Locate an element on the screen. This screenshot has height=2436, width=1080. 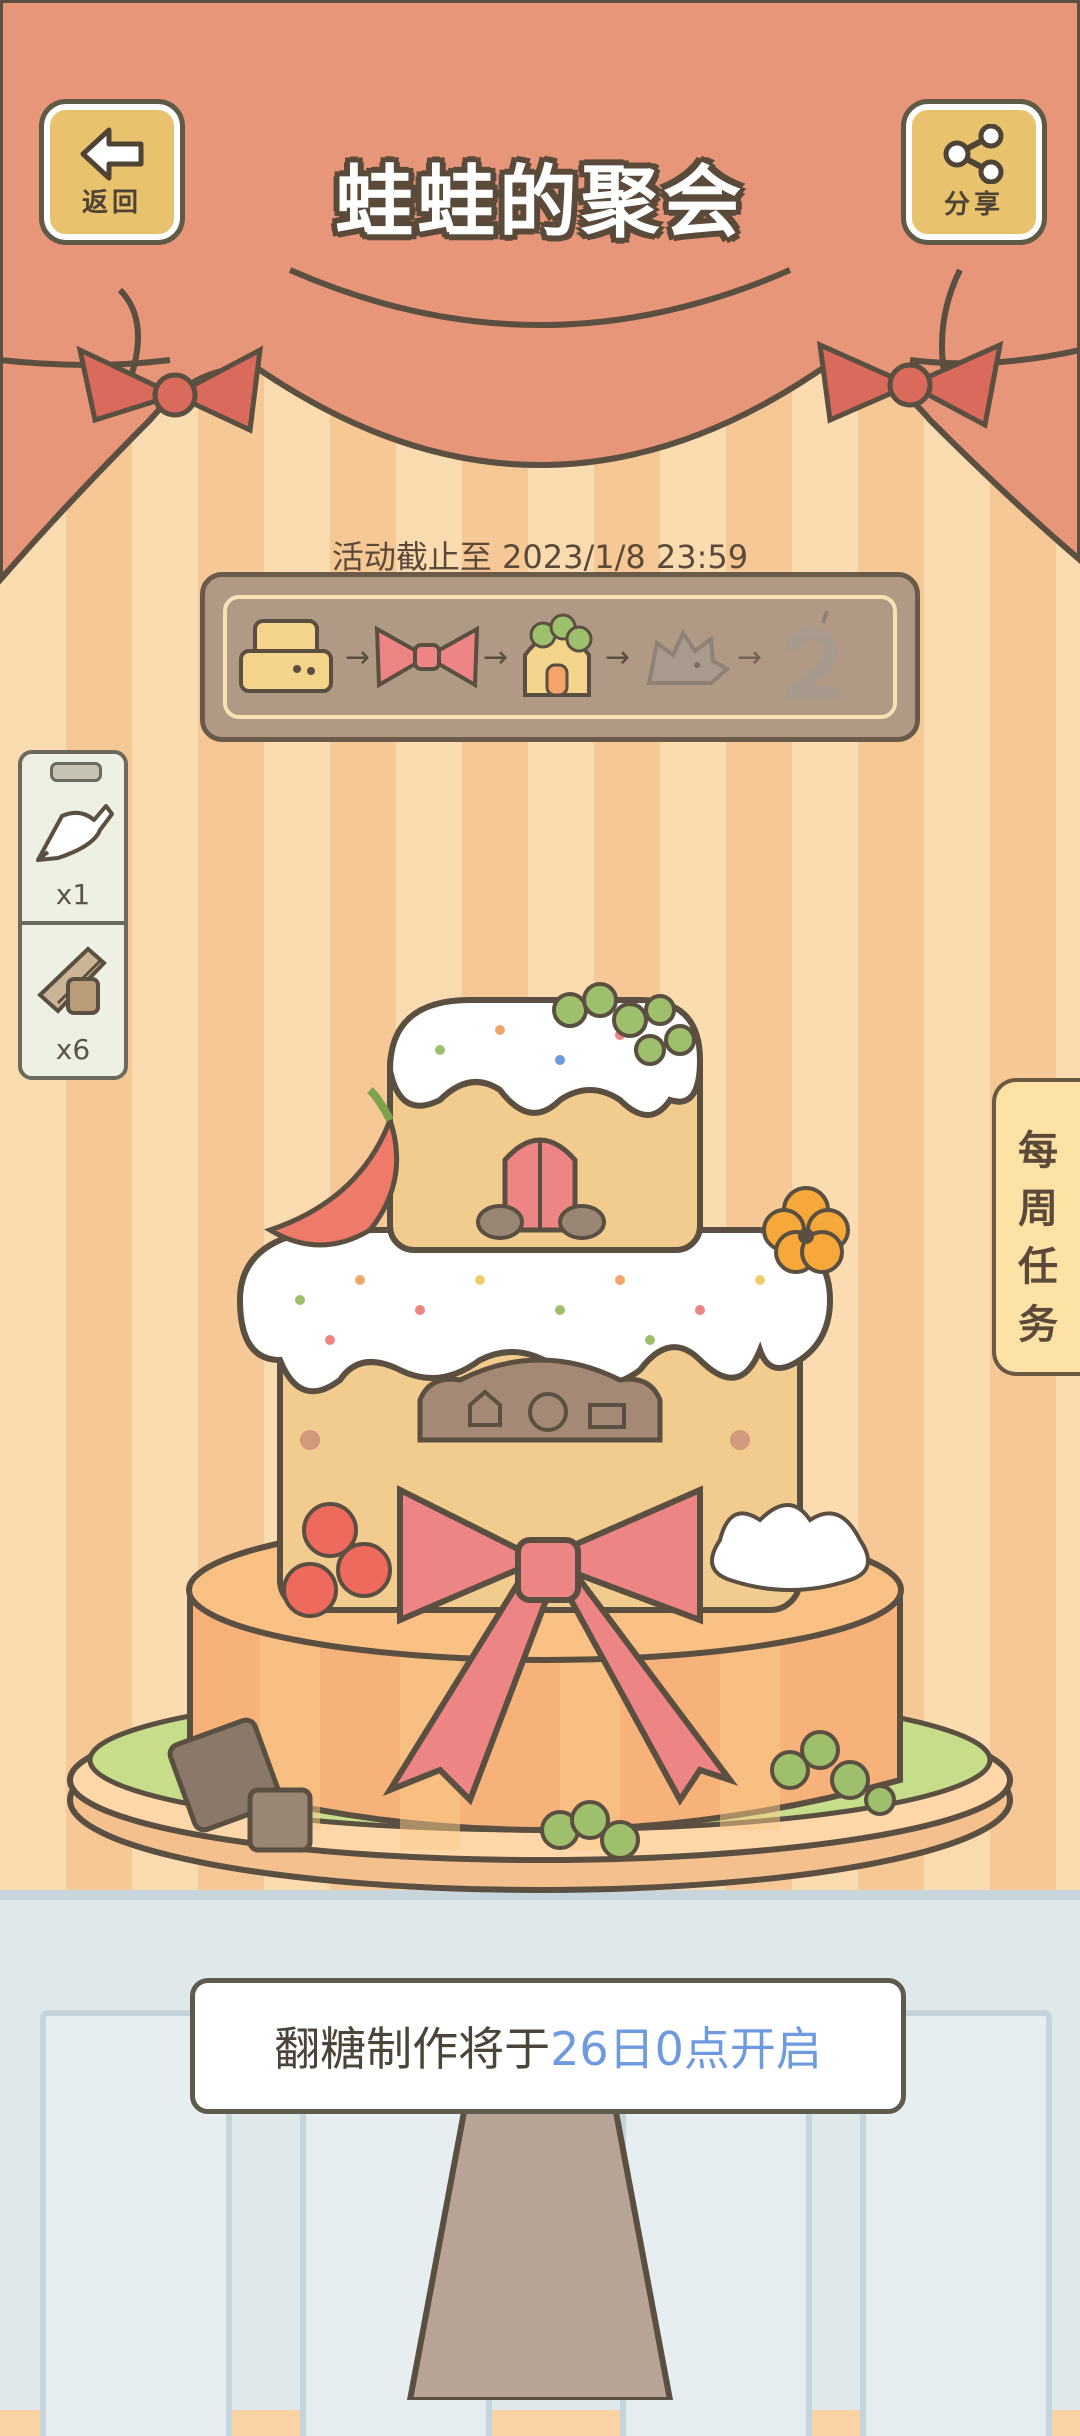
sidebar-item-piping-bag: x1 is located at coordinates (73, 845).